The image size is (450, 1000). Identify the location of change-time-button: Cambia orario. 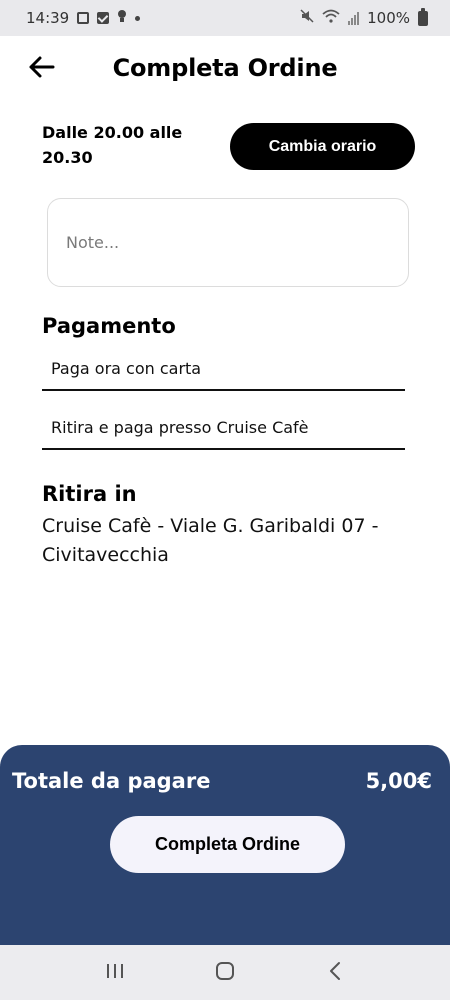
(322, 146).